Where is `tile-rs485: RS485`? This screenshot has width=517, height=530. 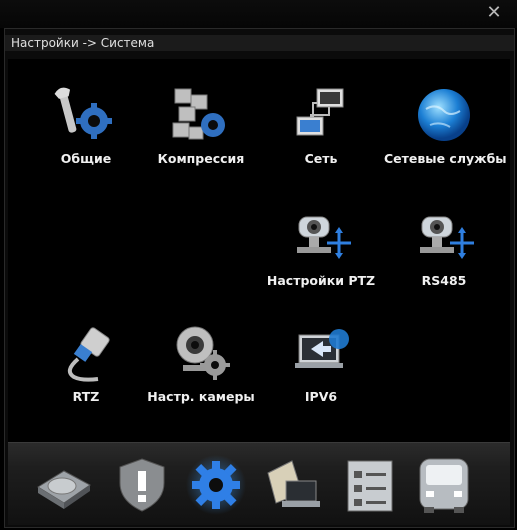
tile-rs485: RS485 is located at coordinates (444, 246).